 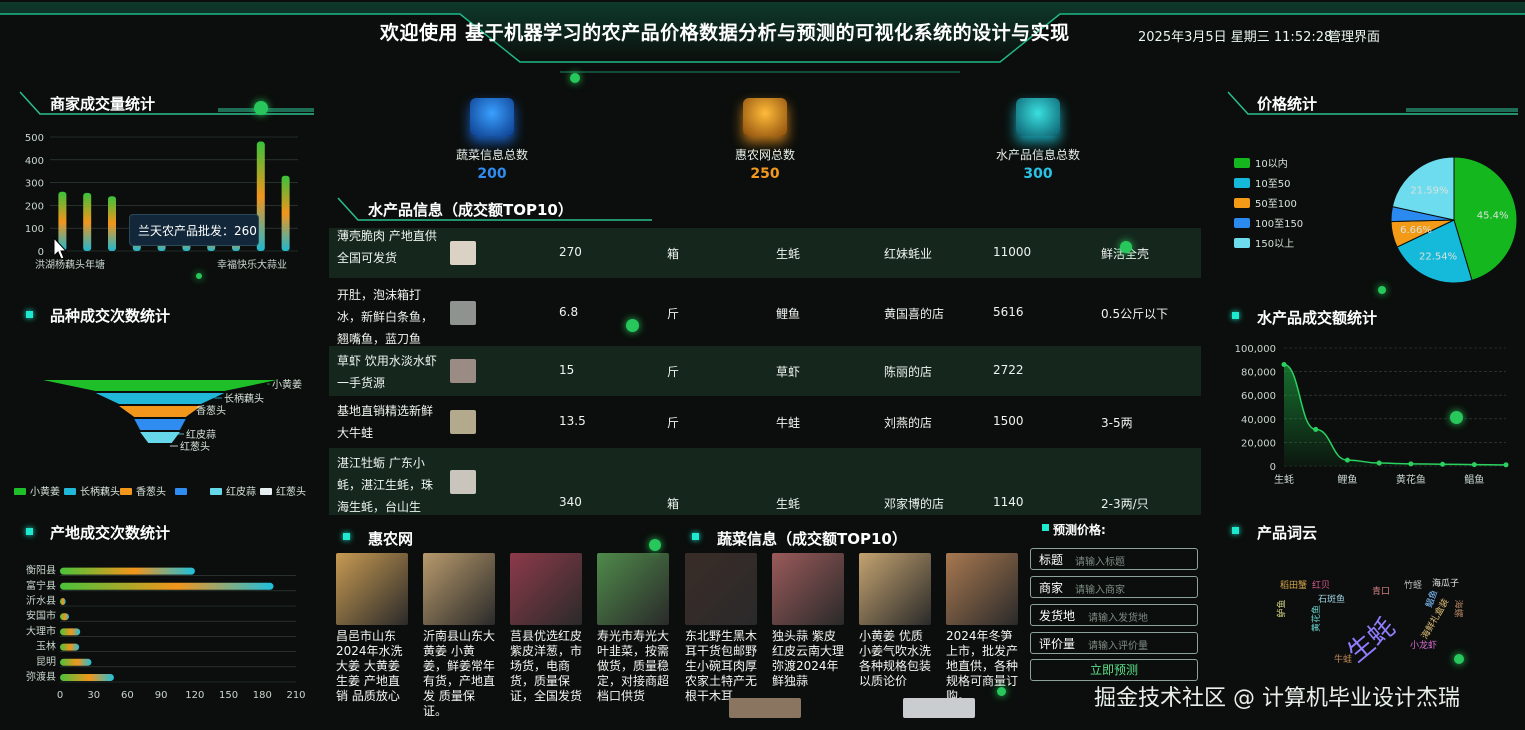 I want to click on cloud-word: 黄花鱼, so click(x=1315, y=618).